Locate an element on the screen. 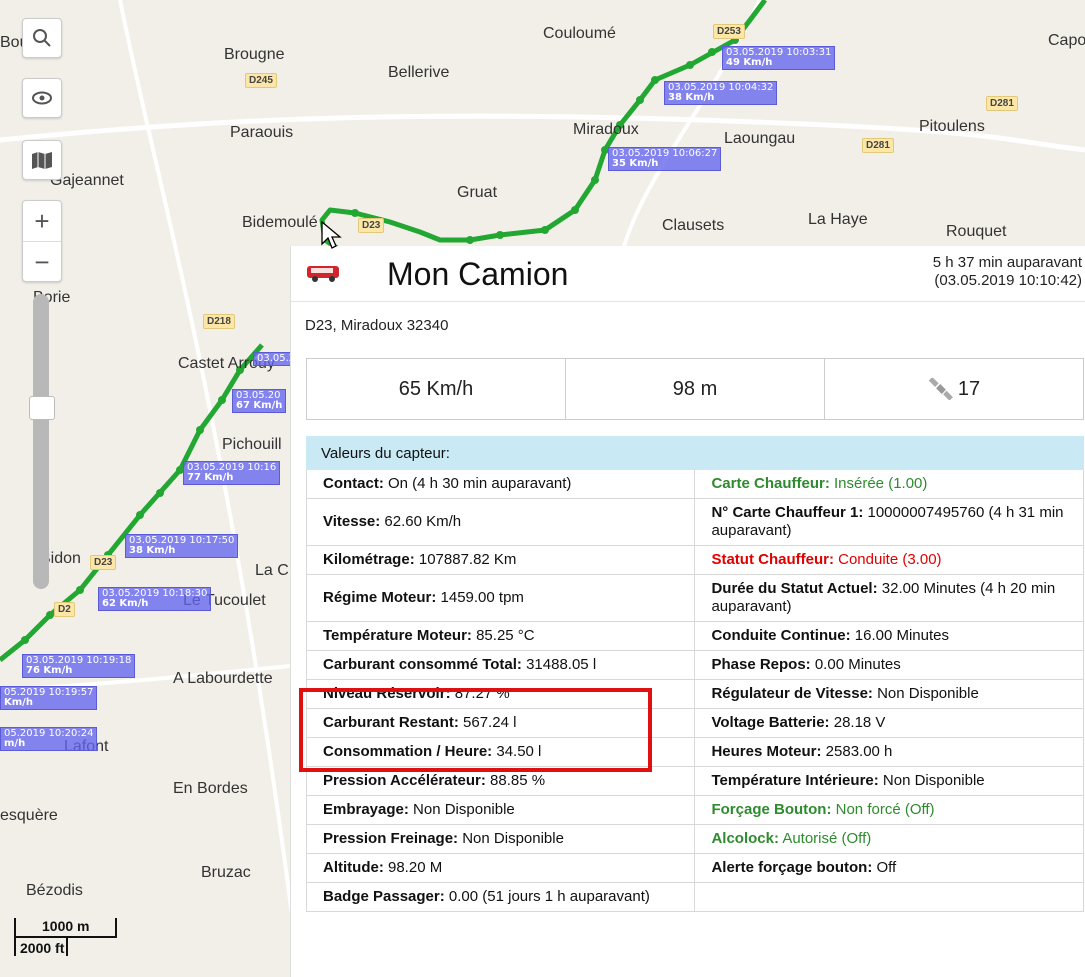 The width and height of the screenshot is (1085, 977). satellite-count: 17 is located at coordinates (969, 388).